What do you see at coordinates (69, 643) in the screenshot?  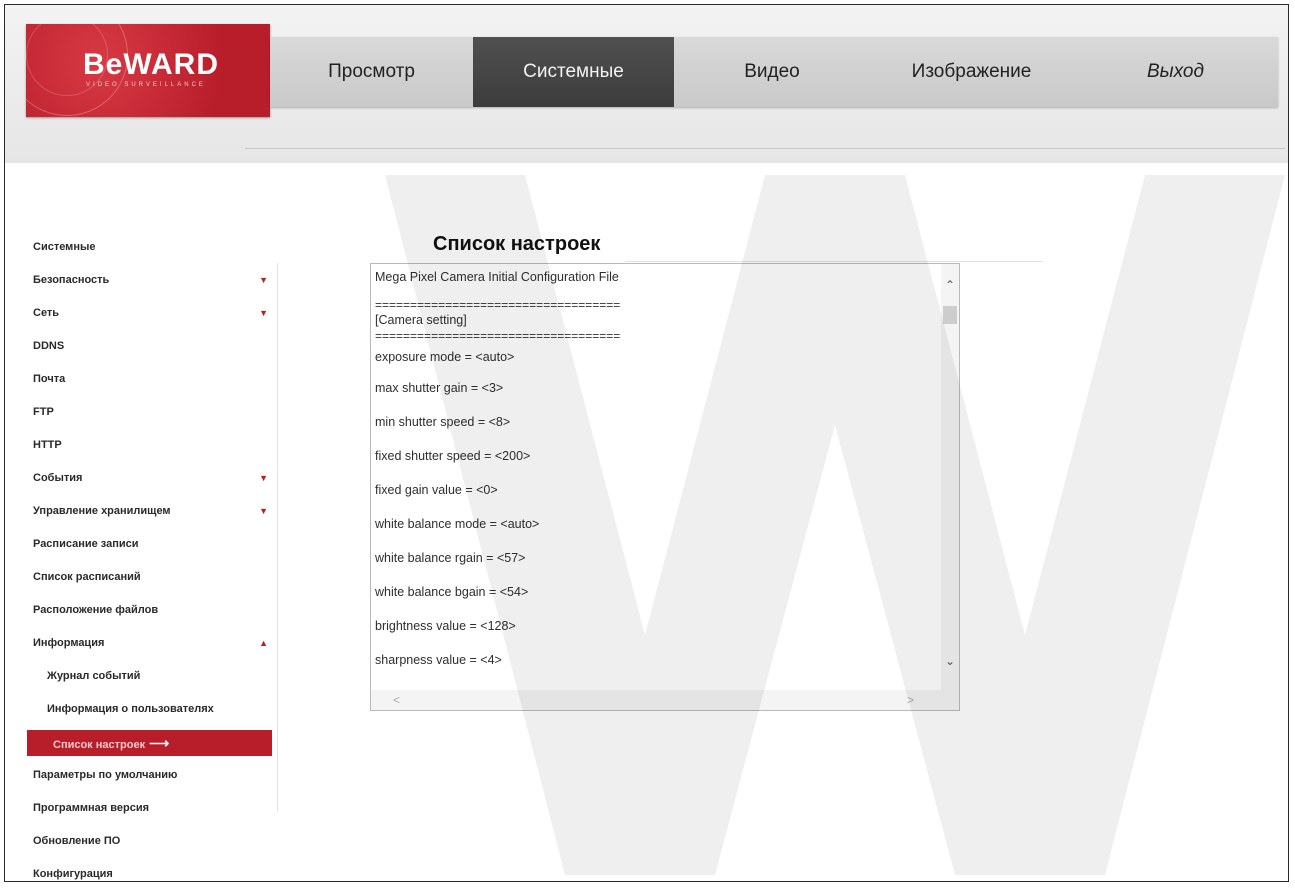 I see `sidebar-item-label: Информация` at bounding box center [69, 643].